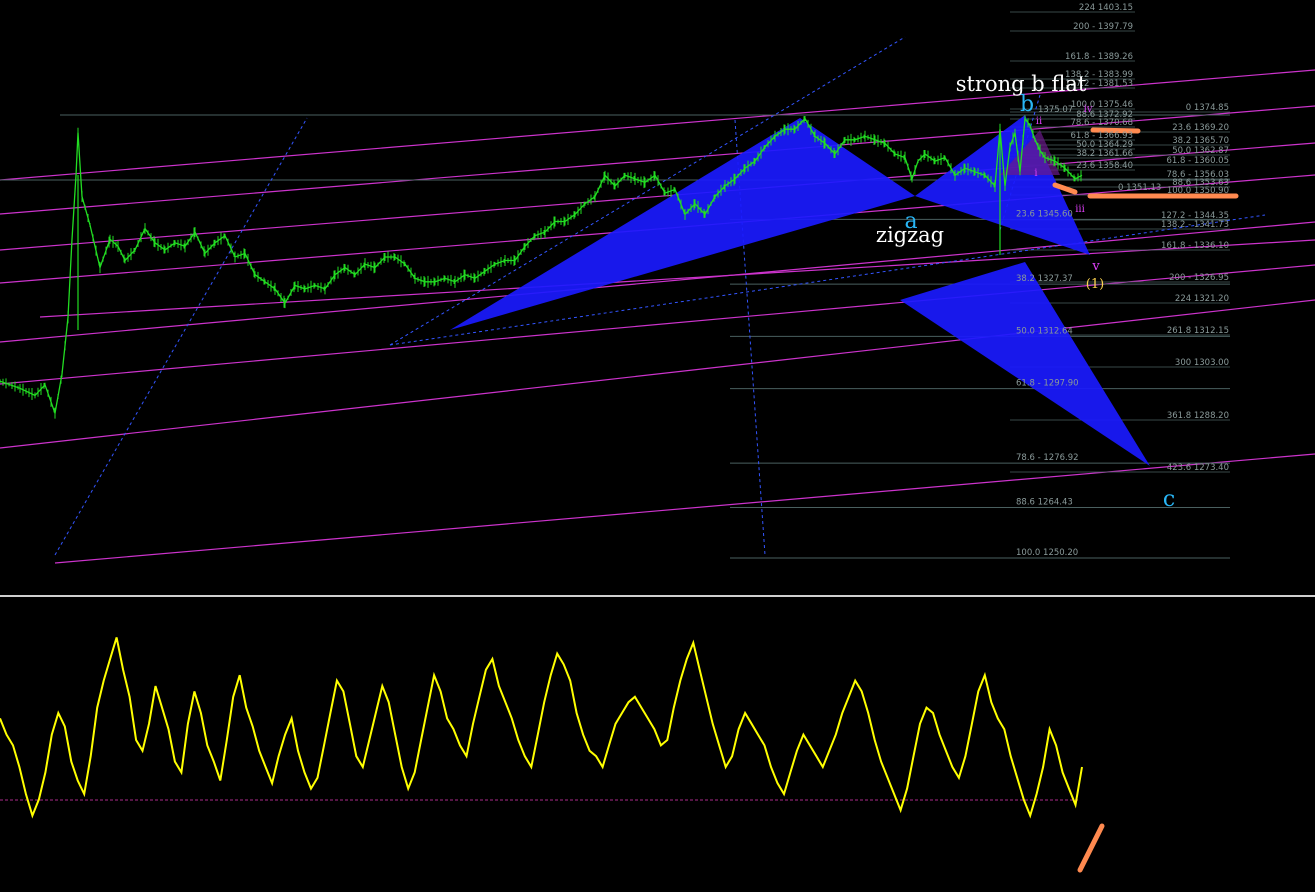 This screenshot has height=892, width=1315. I want to click on wave-label-c: c, so click(1169, 499).